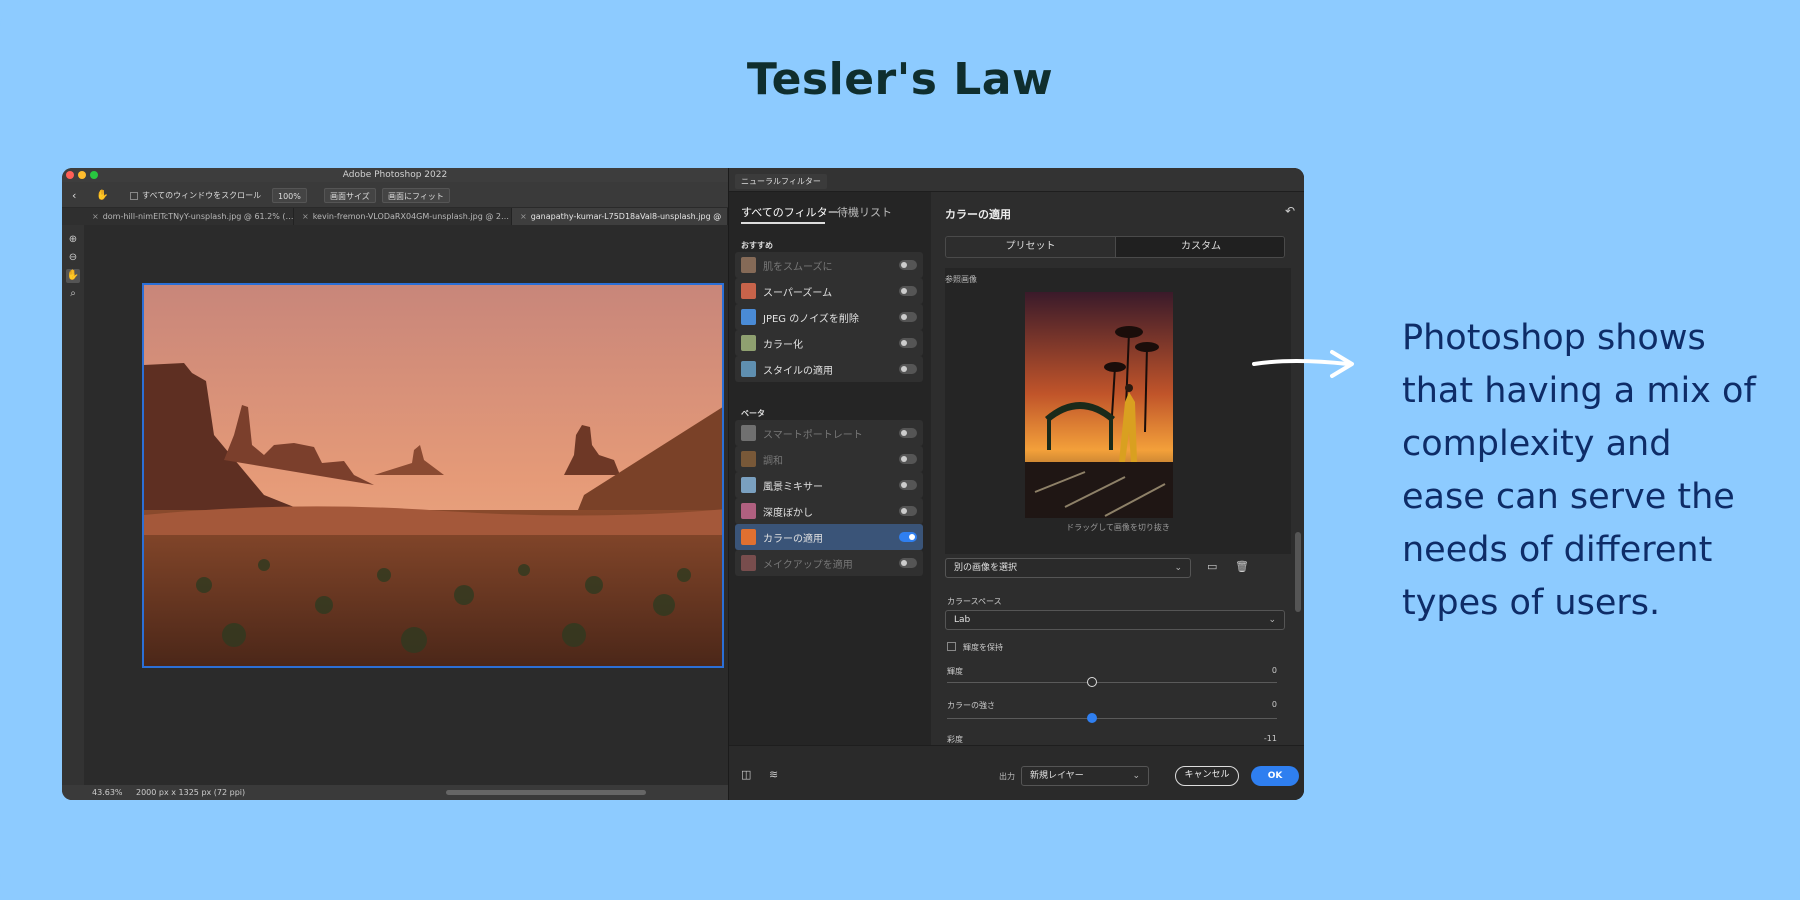  I want to click on filter-item: 深度ぼかし, so click(829, 511).